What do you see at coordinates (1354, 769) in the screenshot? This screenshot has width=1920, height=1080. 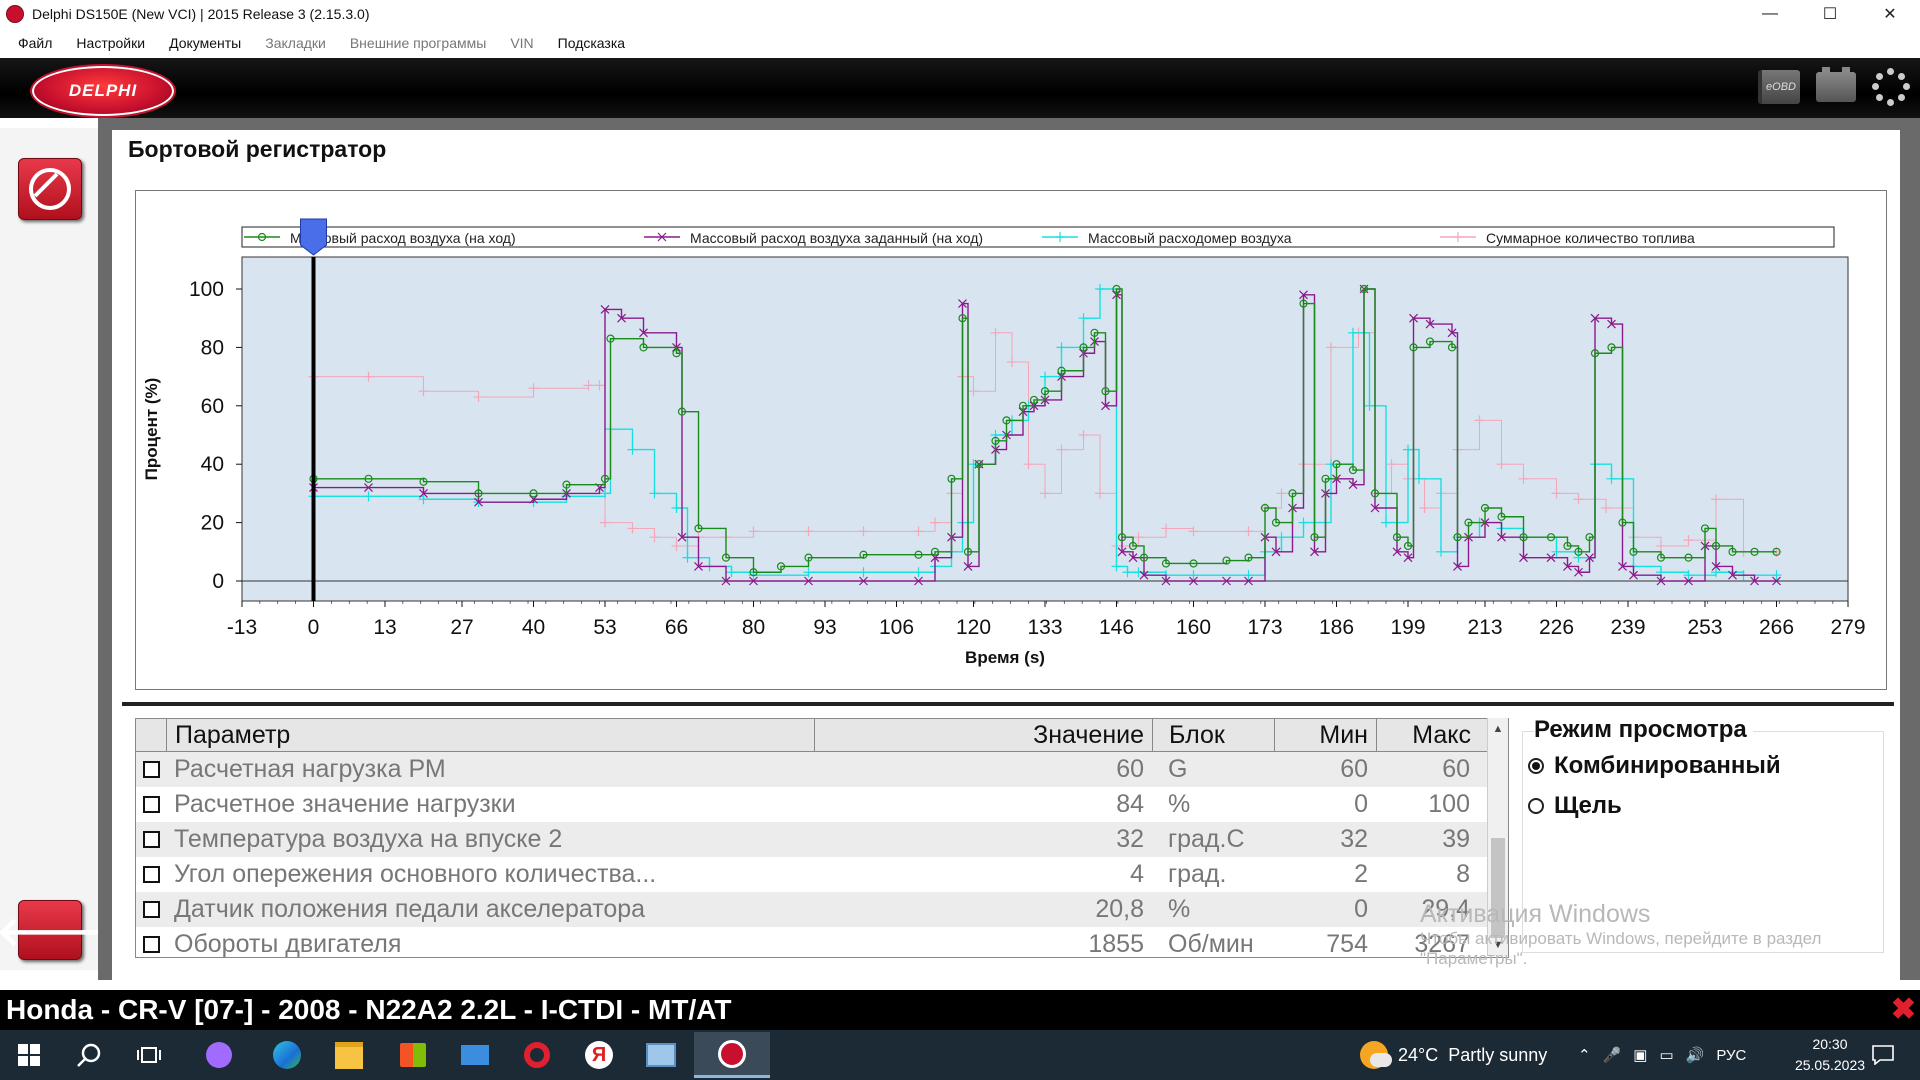 I see `param-min: 60` at bounding box center [1354, 769].